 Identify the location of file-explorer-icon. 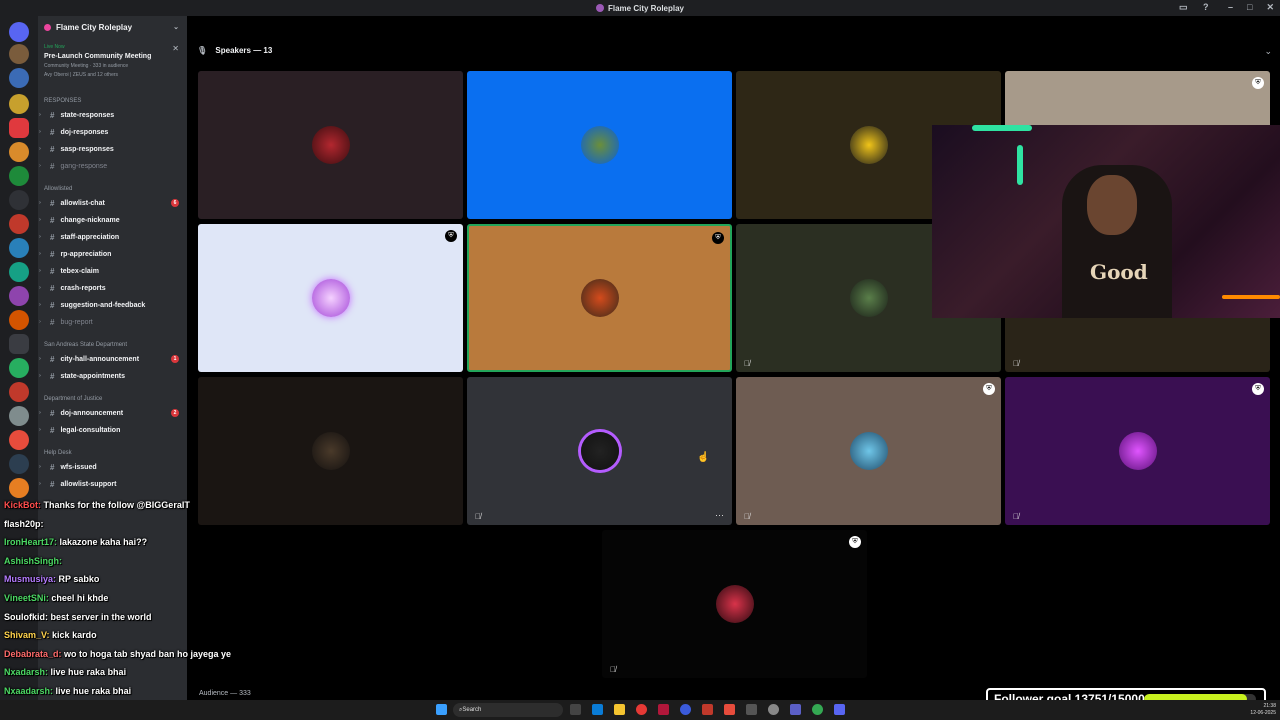
(619, 709).